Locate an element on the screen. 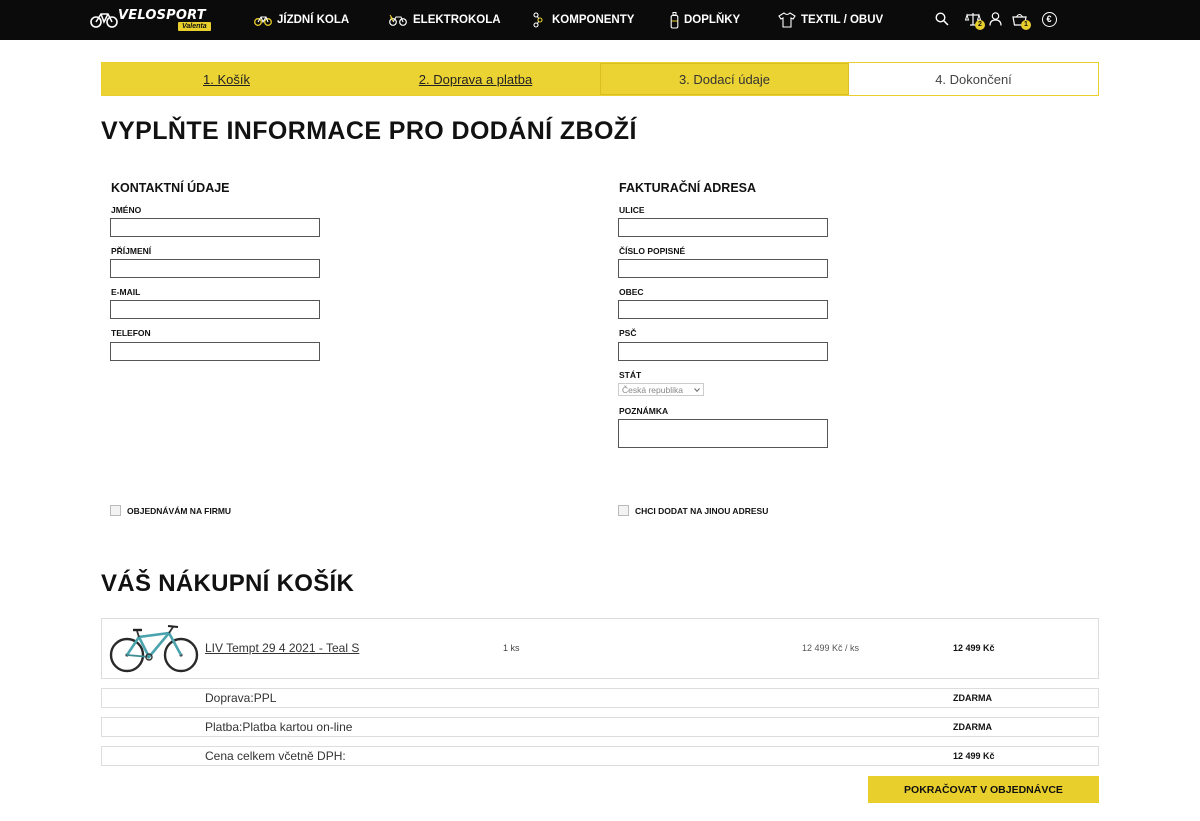  last-name-label: Příjmení is located at coordinates (131, 251).